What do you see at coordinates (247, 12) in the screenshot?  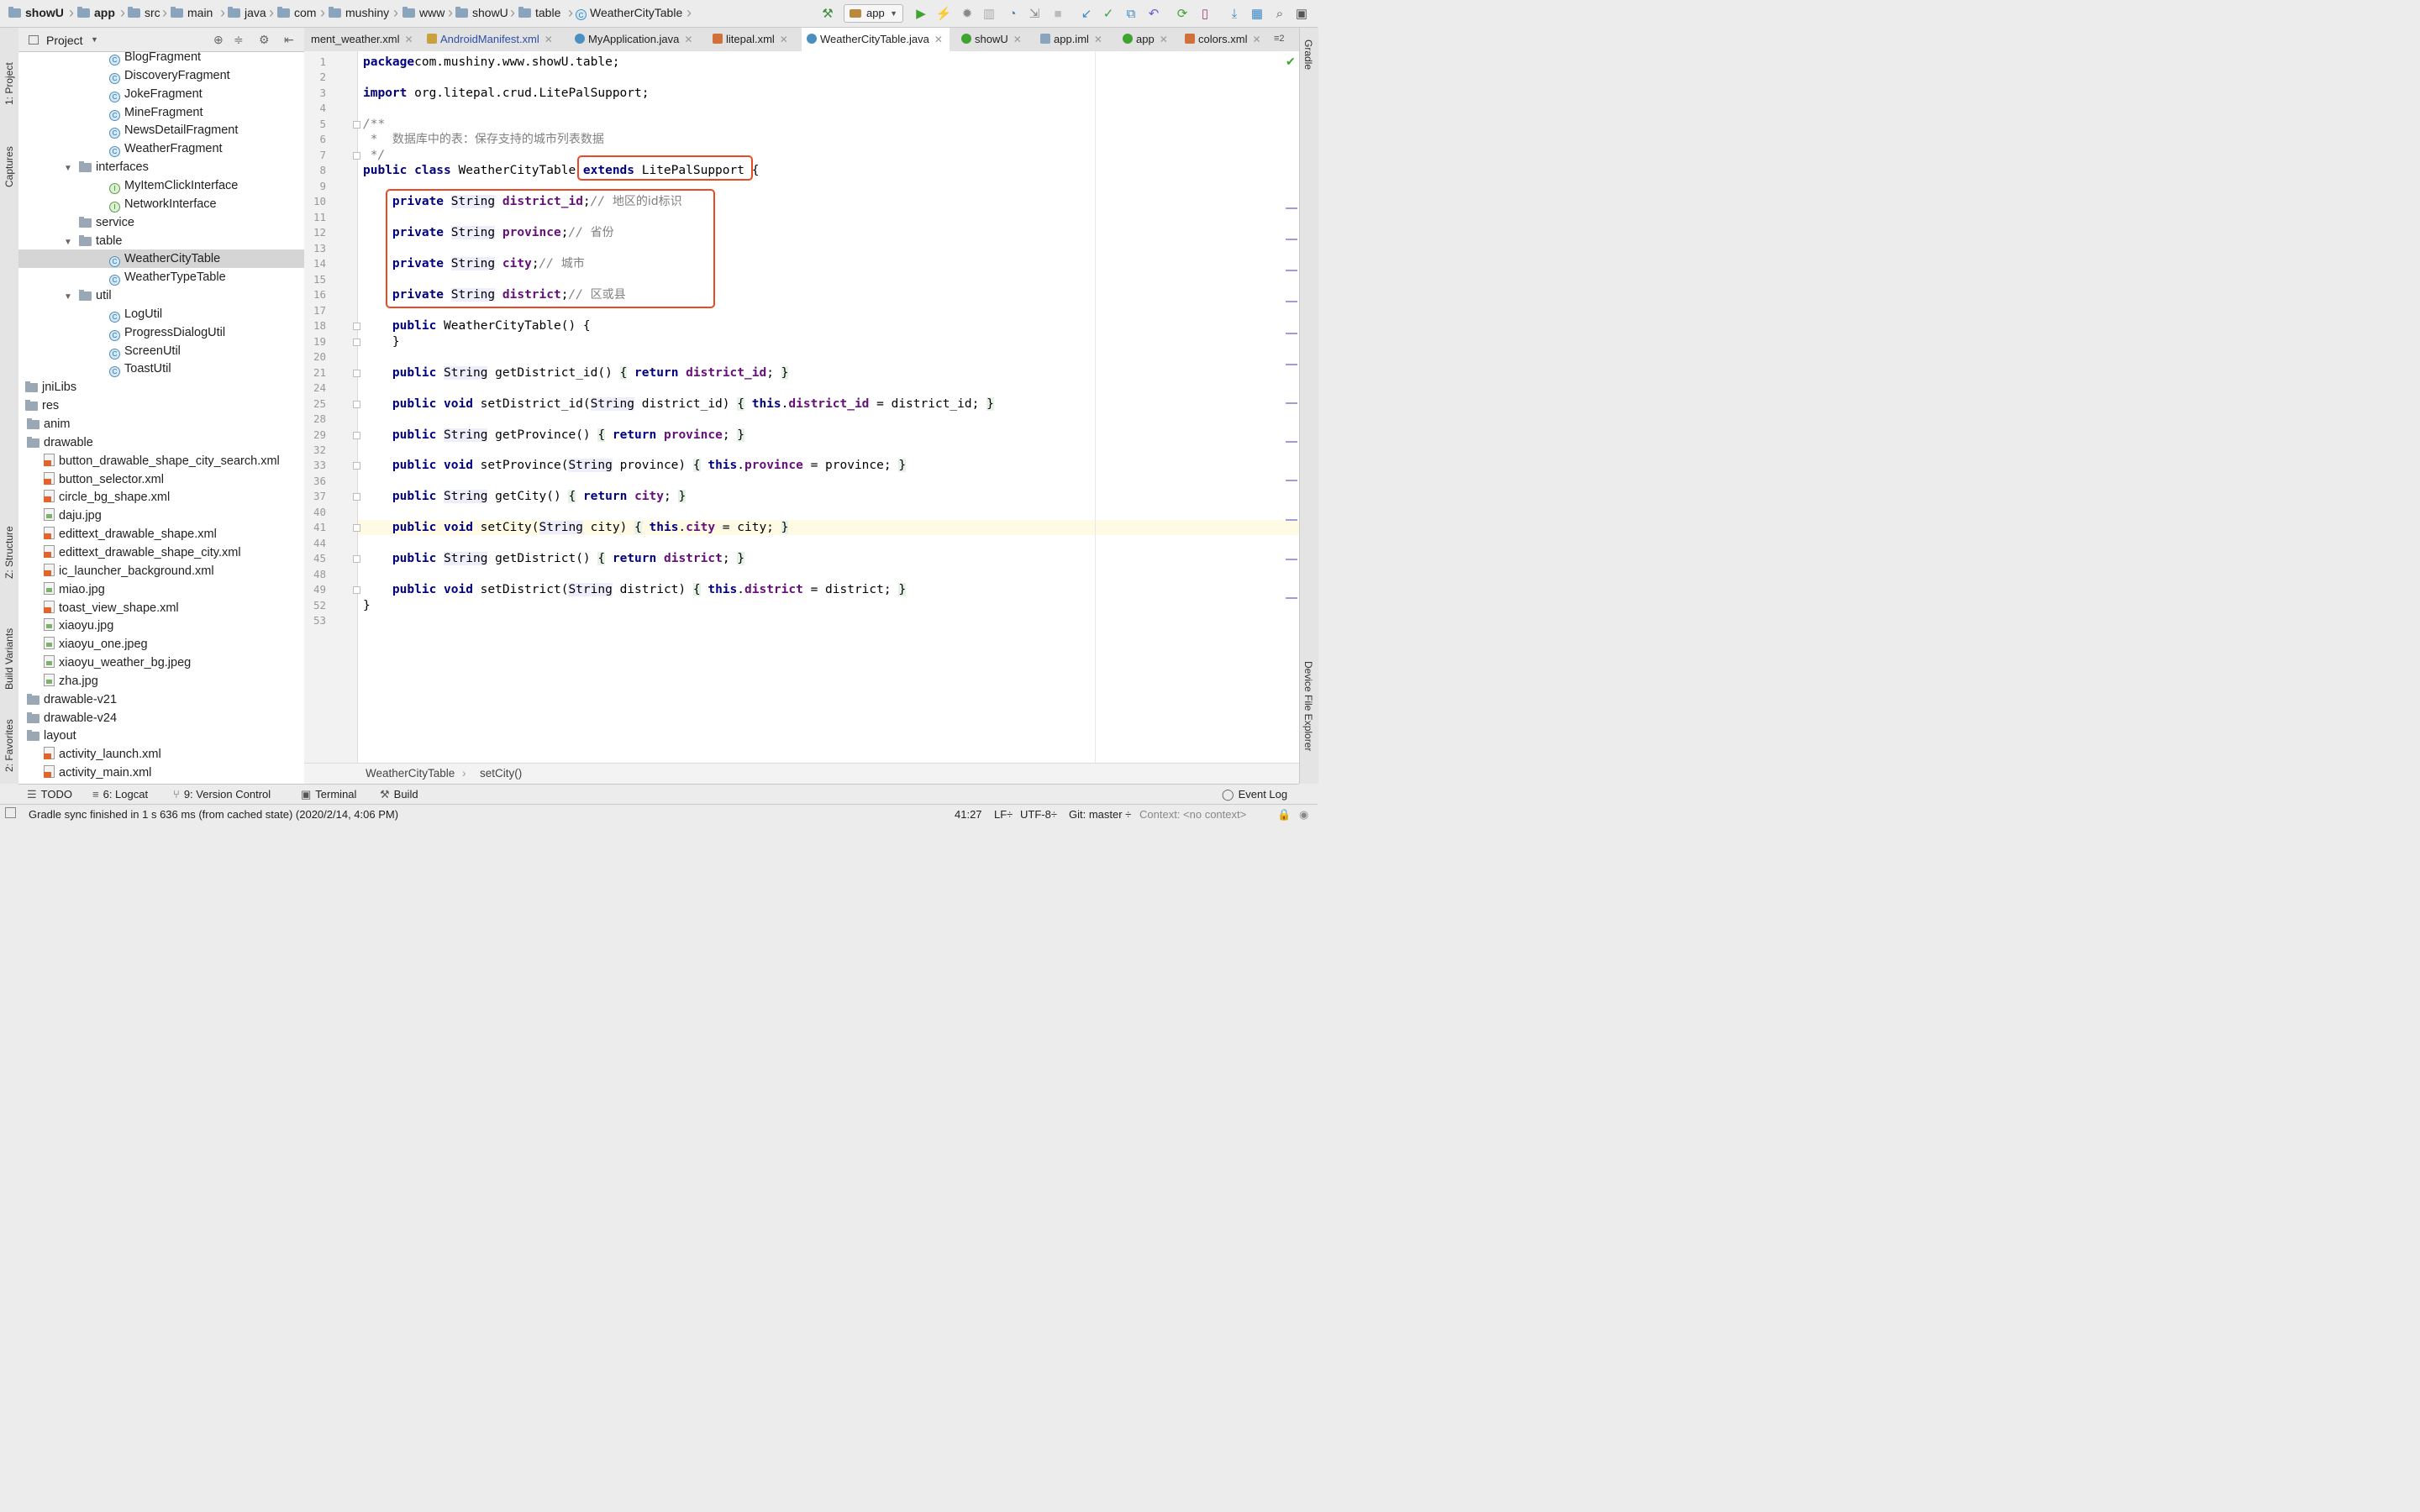 I see `nav-crumb: java` at bounding box center [247, 12].